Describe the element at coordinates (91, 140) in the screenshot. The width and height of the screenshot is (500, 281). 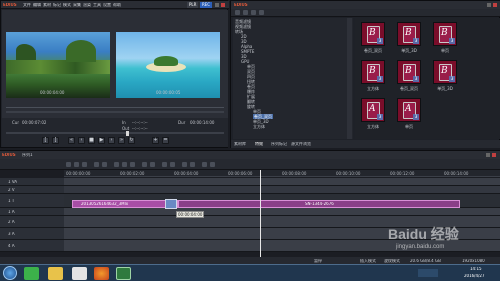
I see `stop-icon: ■` at that location.